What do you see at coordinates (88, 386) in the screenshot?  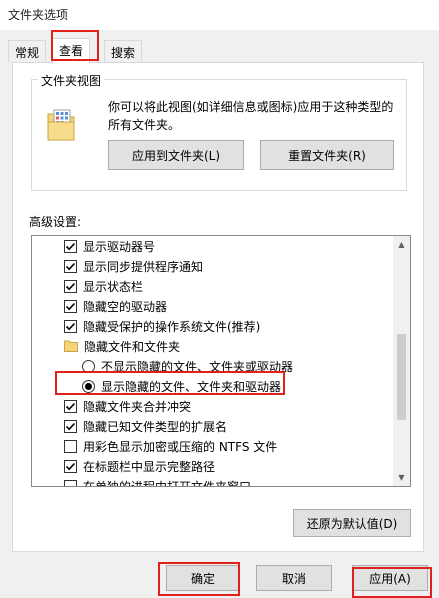 I see `radio-selected` at bounding box center [88, 386].